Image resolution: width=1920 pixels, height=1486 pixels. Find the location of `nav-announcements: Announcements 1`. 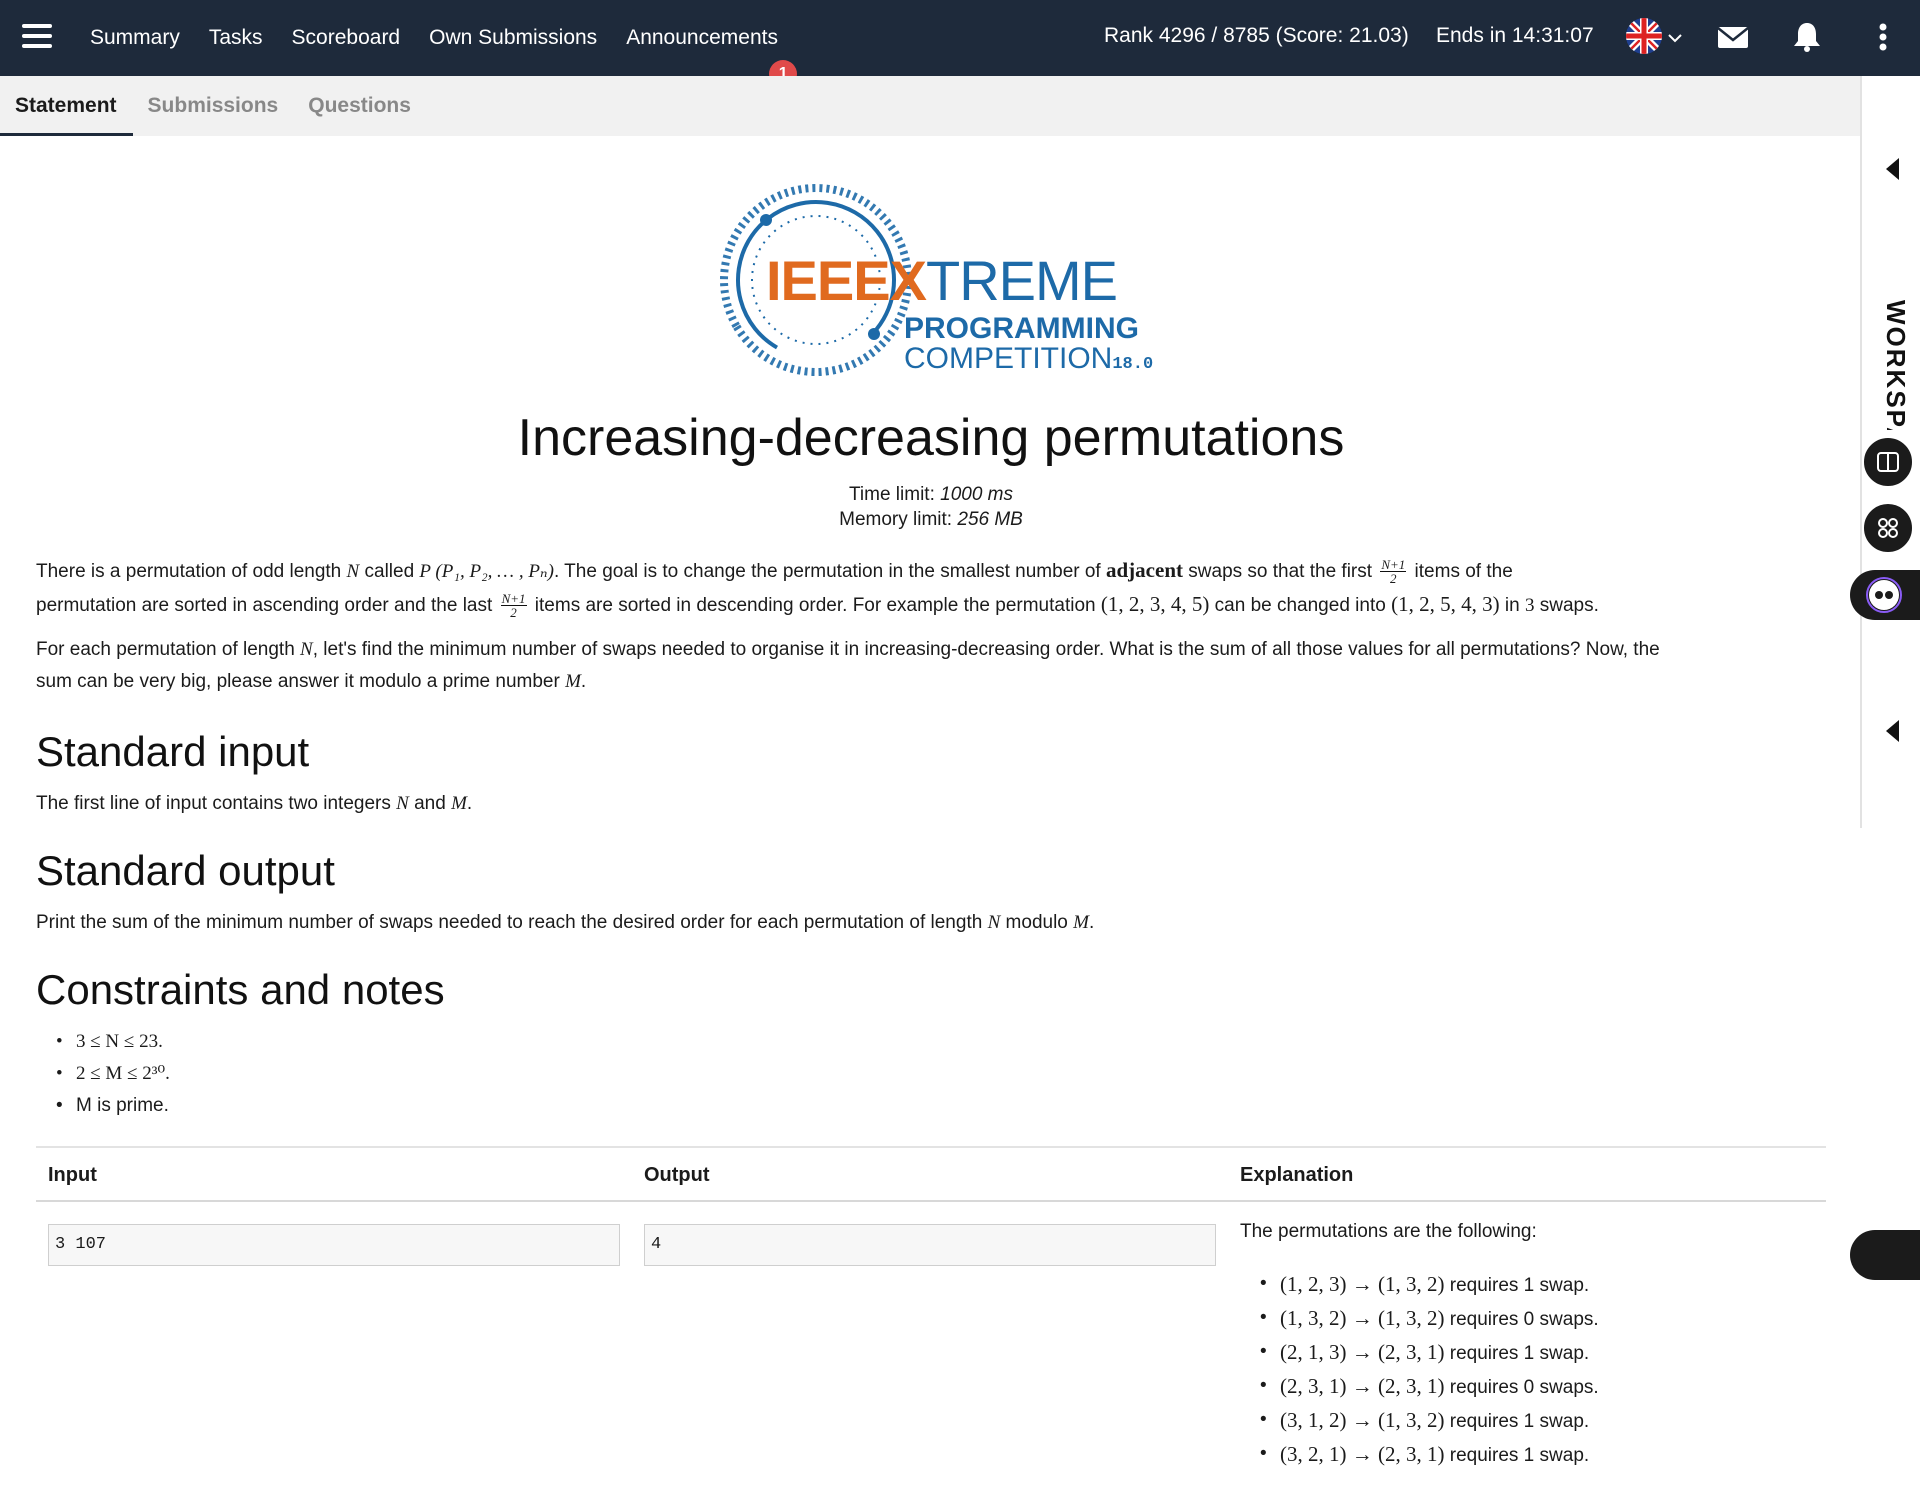

nav-announcements: Announcements 1 is located at coordinates (712, 57).